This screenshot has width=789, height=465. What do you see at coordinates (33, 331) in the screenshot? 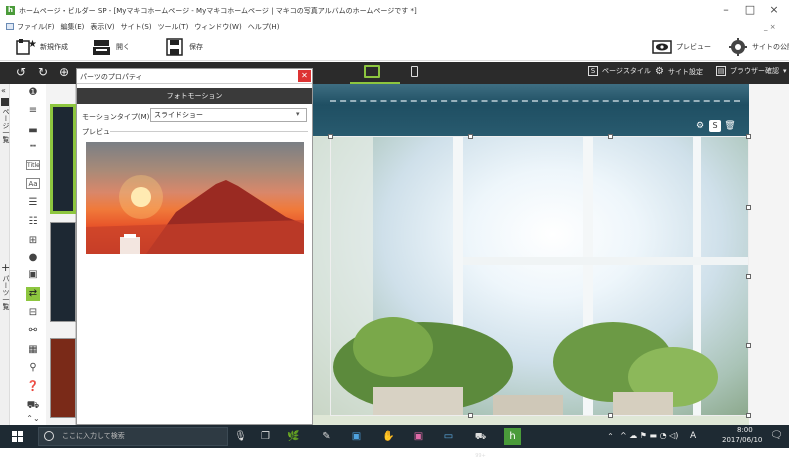
I see `link-icon: ⚯` at bounding box center [33, 331].